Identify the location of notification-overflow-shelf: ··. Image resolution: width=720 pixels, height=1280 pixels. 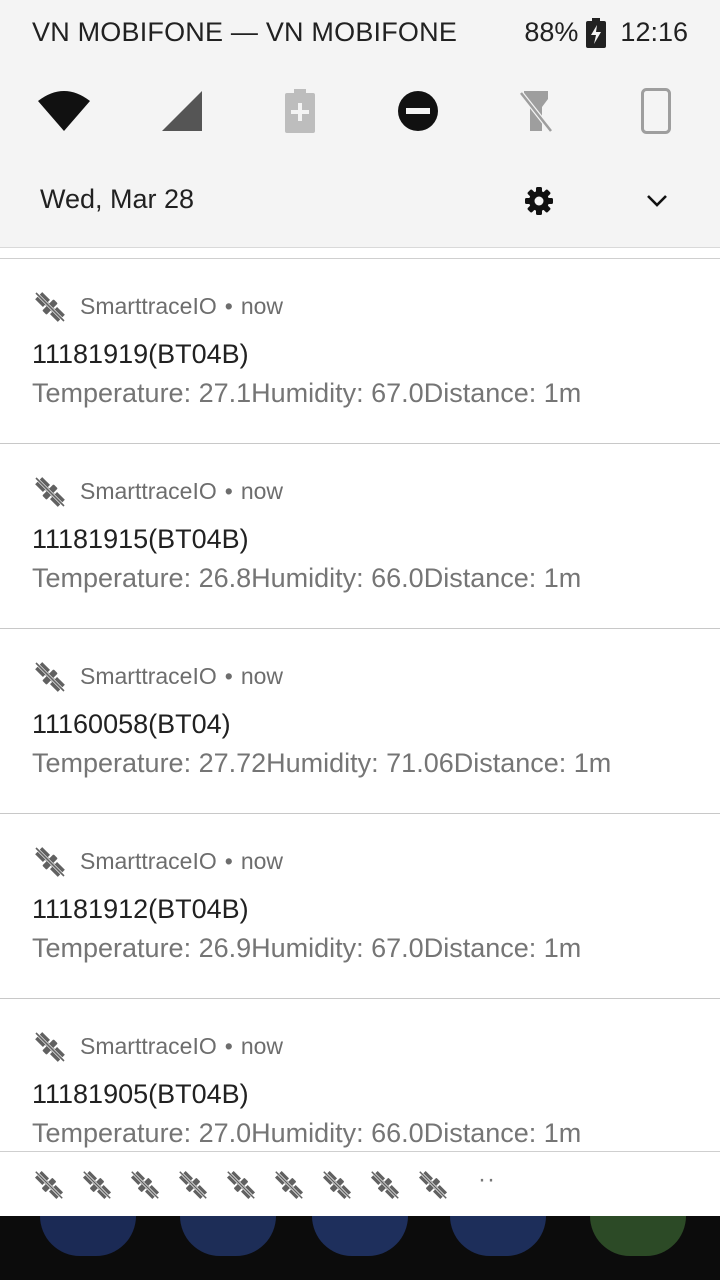
(360, 1183).